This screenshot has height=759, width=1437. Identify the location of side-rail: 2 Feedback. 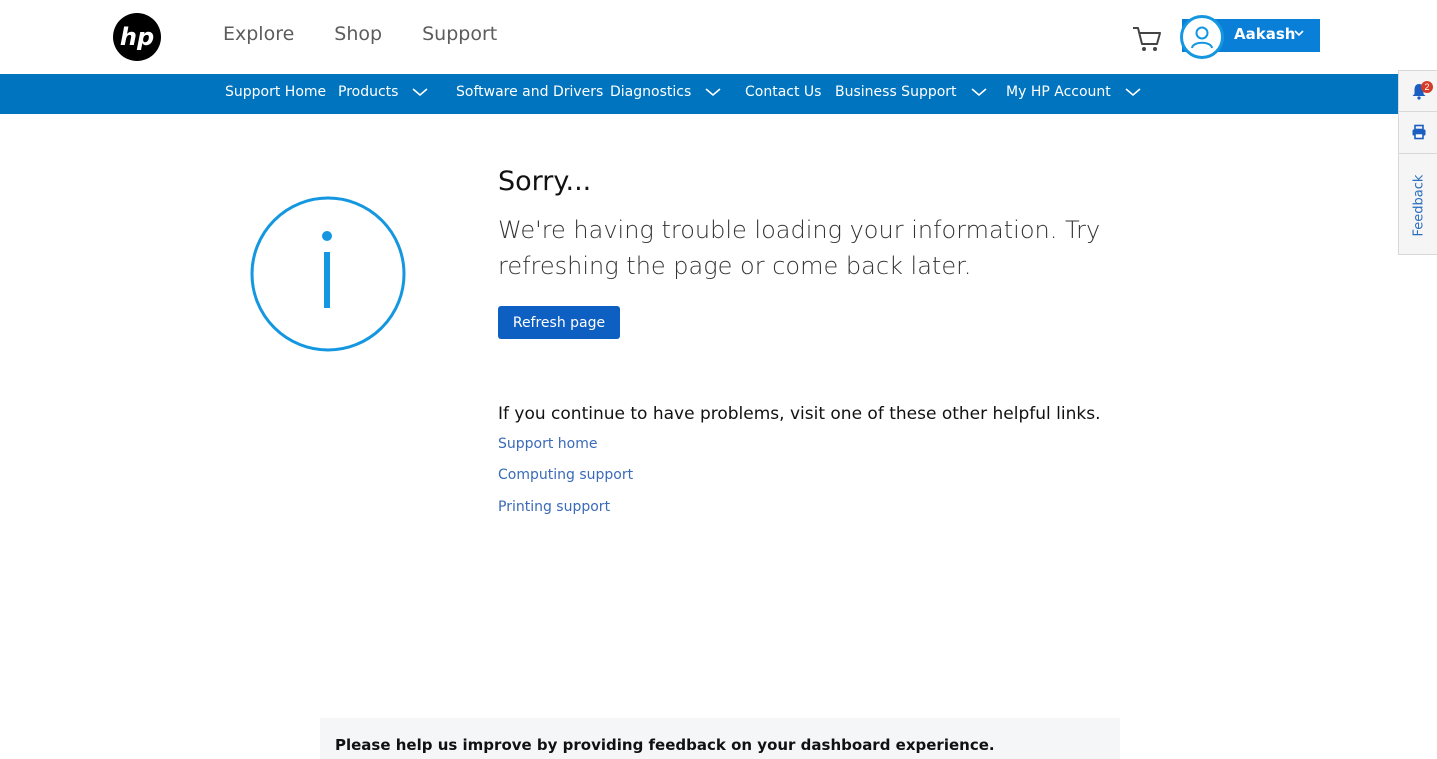
(1417, 162).